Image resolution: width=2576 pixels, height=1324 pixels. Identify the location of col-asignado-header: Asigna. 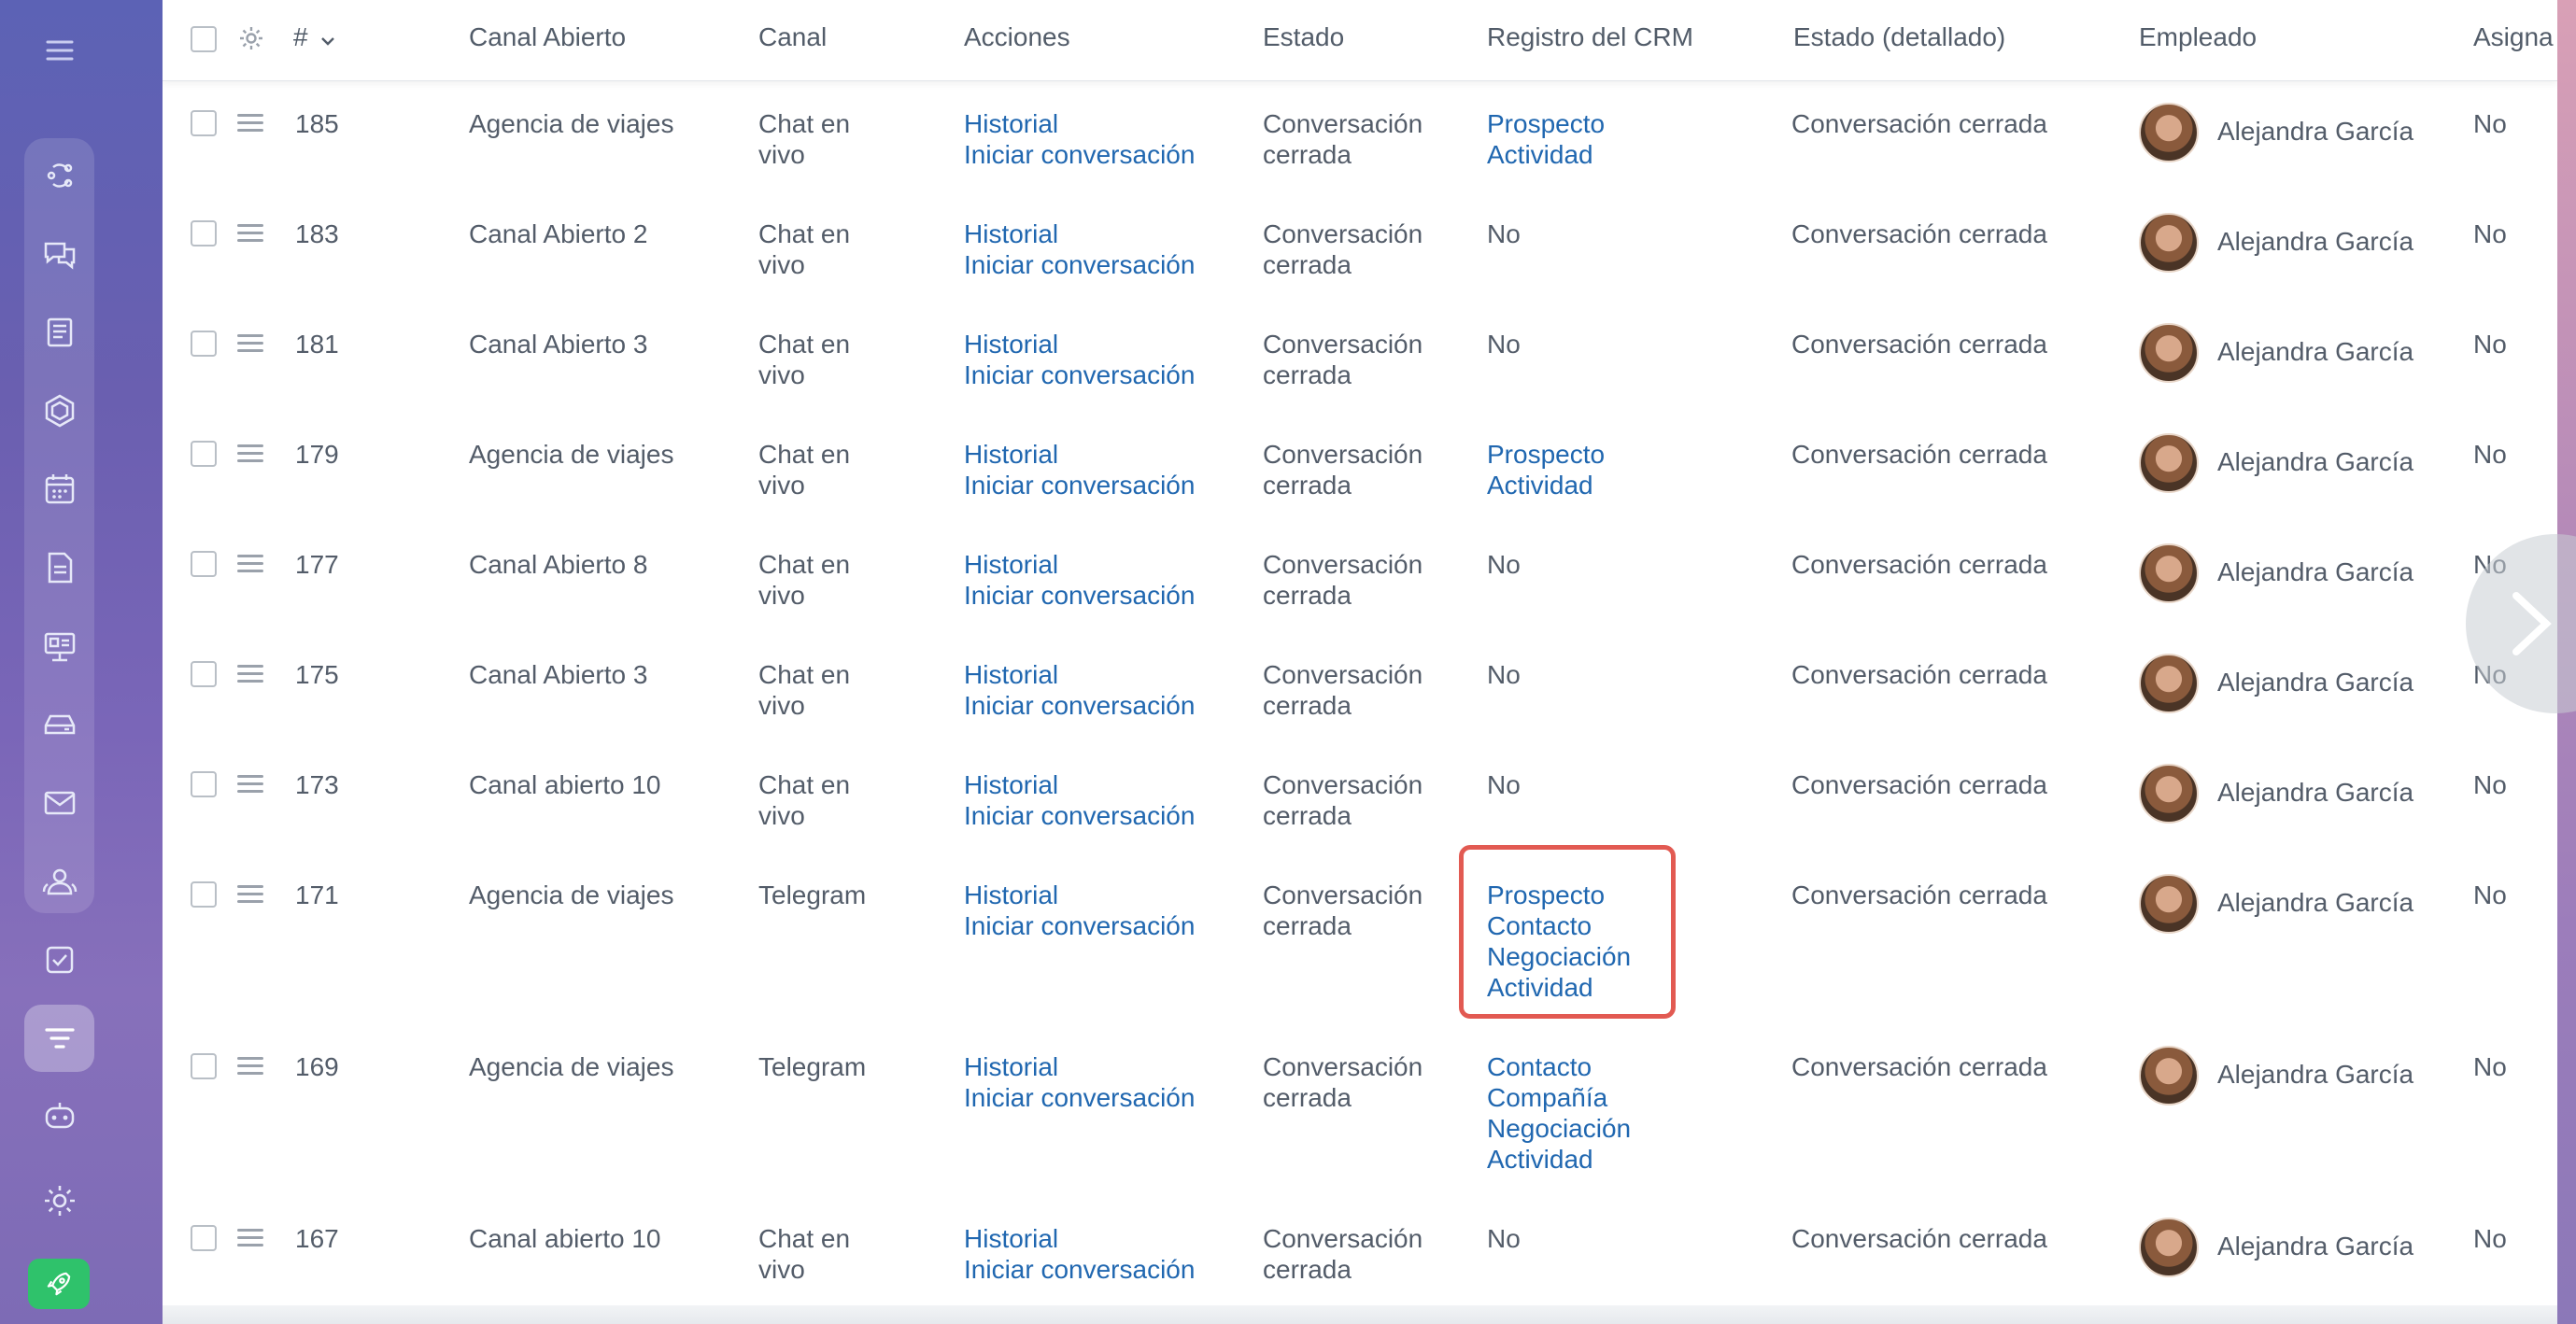
(2513, 37).